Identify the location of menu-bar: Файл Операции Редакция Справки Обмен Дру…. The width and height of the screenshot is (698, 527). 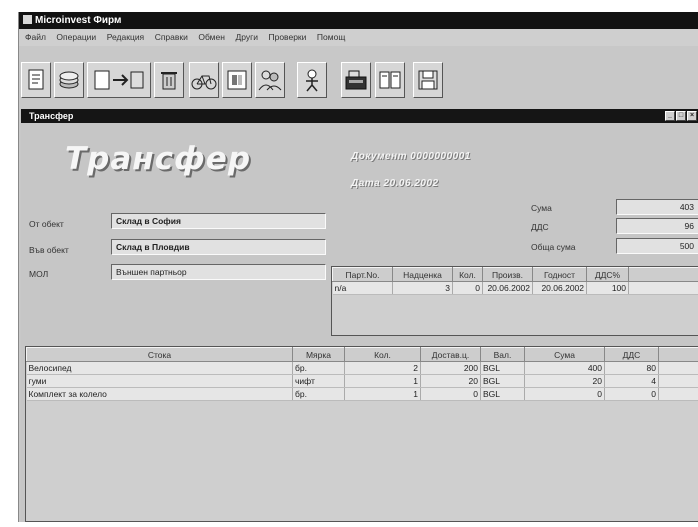
(358, 37).